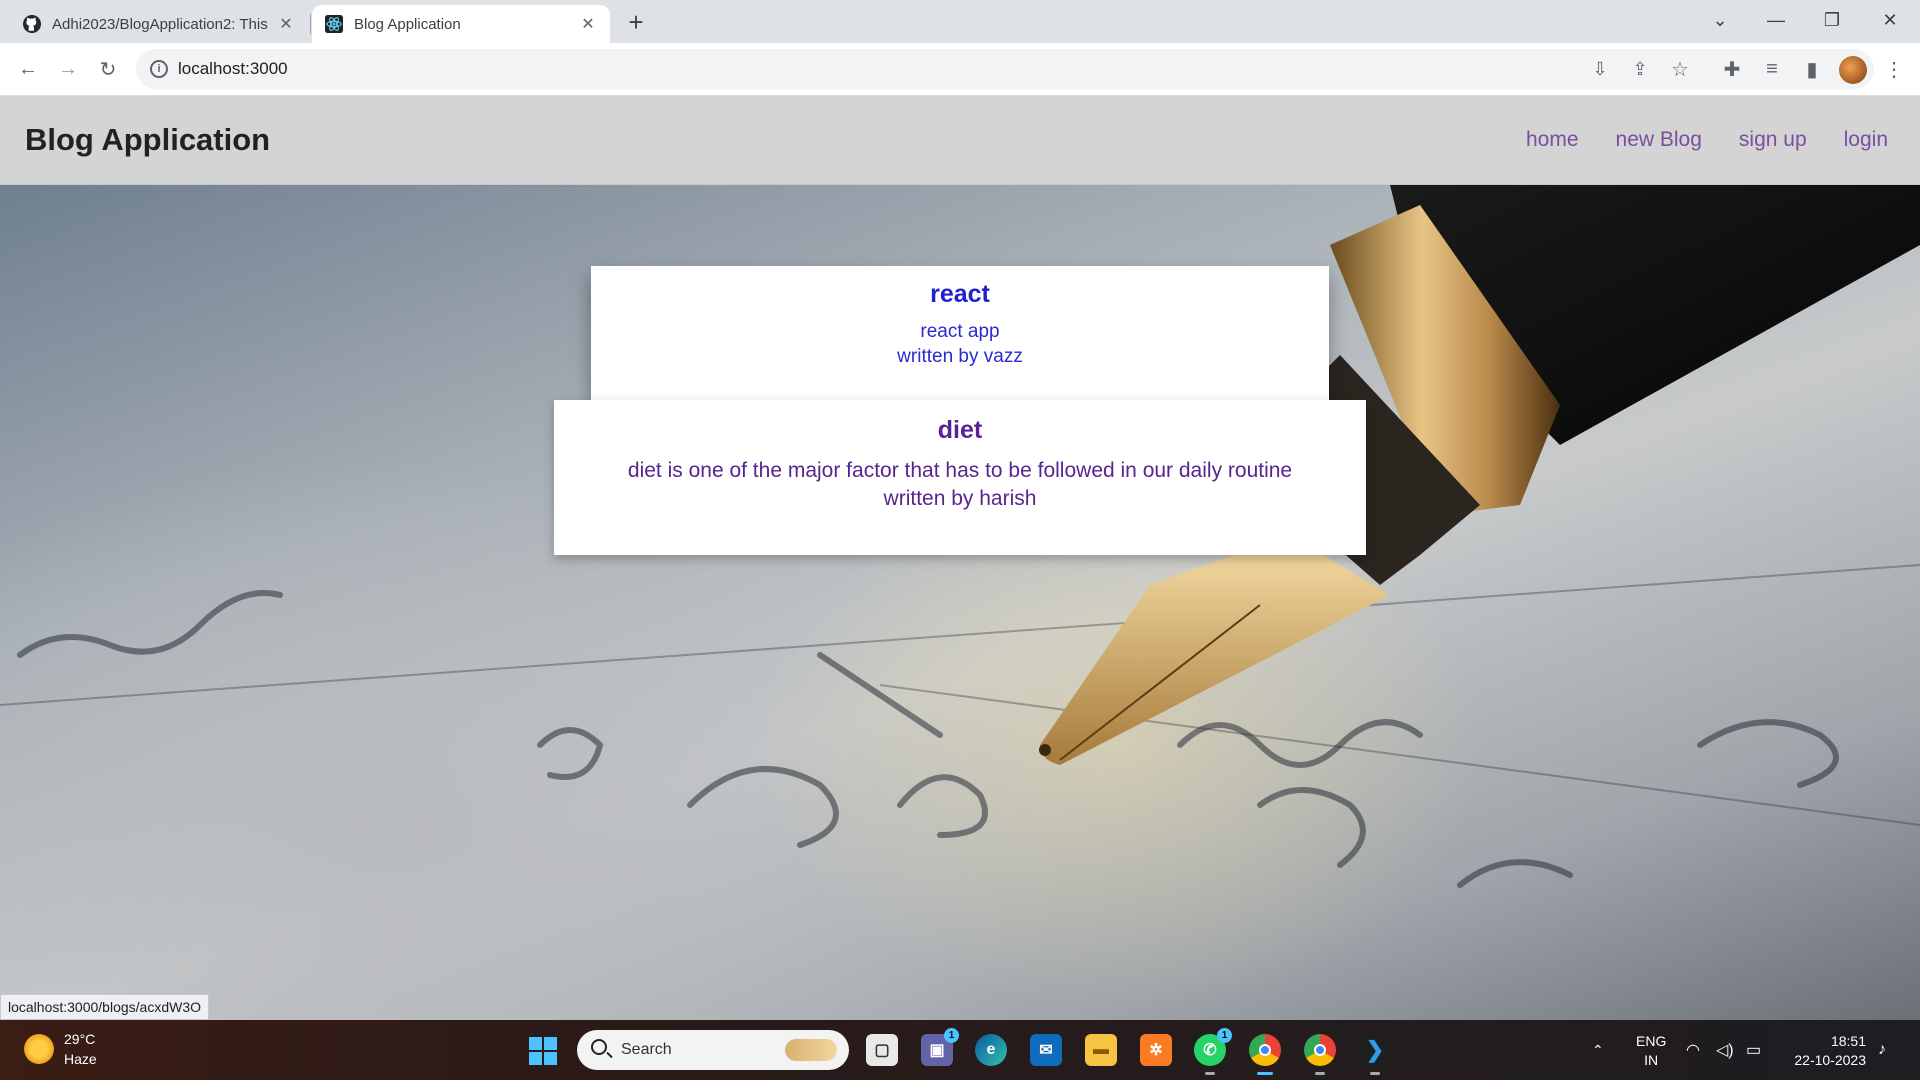  Describe the element at coordinates (636, 22) in the screenshot. I see `new-tab-button: +` at that location.